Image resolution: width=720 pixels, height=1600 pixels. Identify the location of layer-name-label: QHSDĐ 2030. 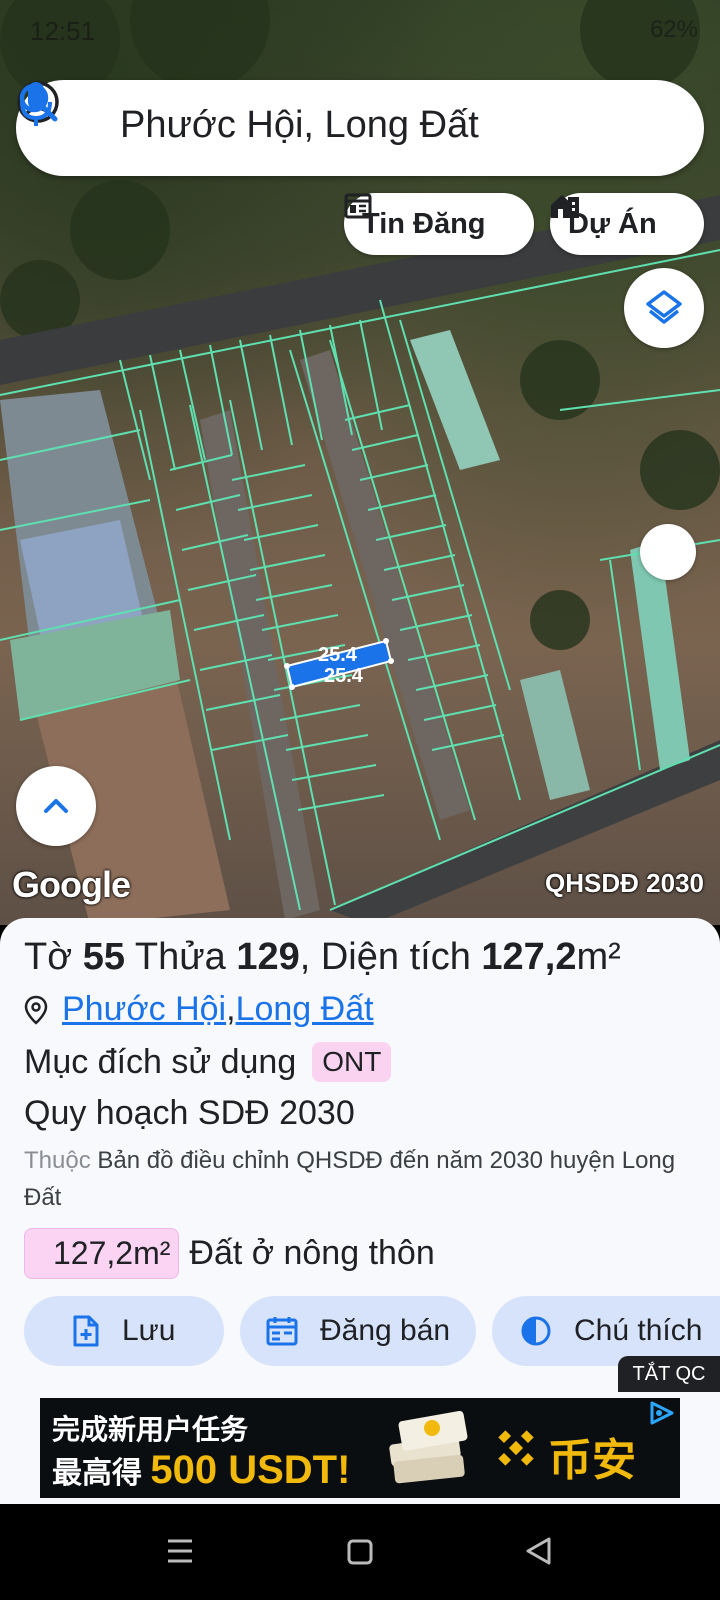
(624, 883).